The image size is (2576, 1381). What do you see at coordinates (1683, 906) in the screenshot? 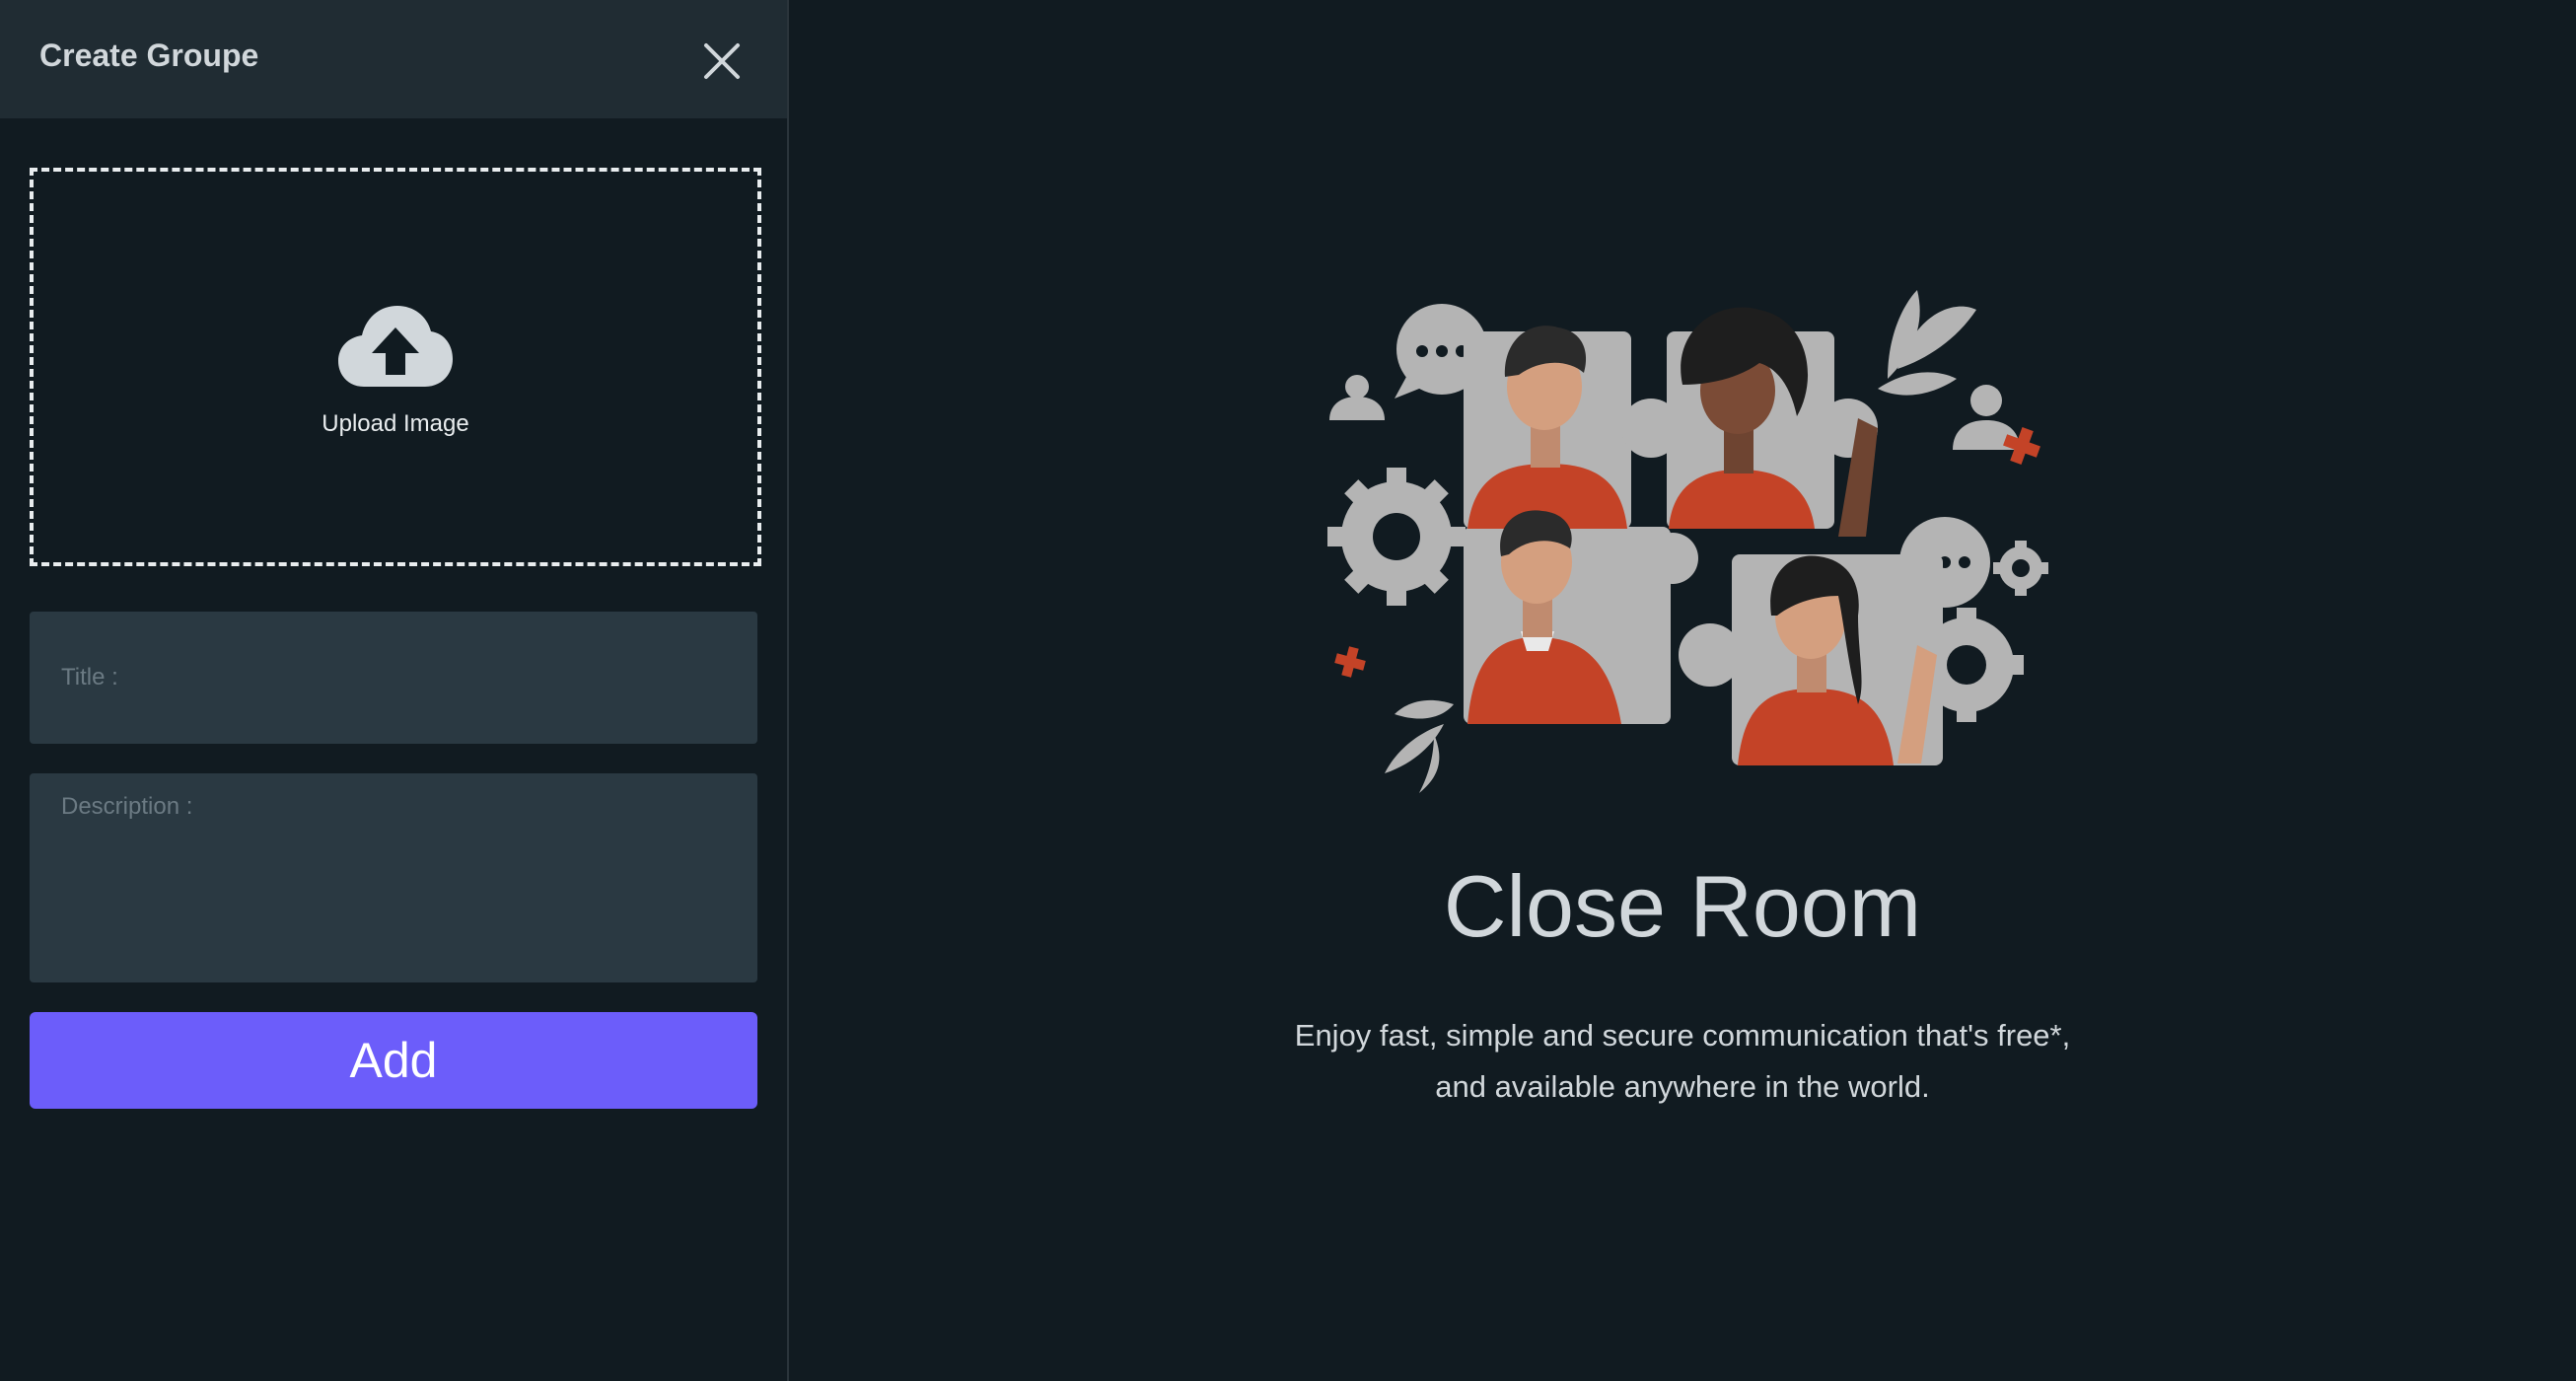
I see `app-title: Close Room` at bounding box center [1683, 906].